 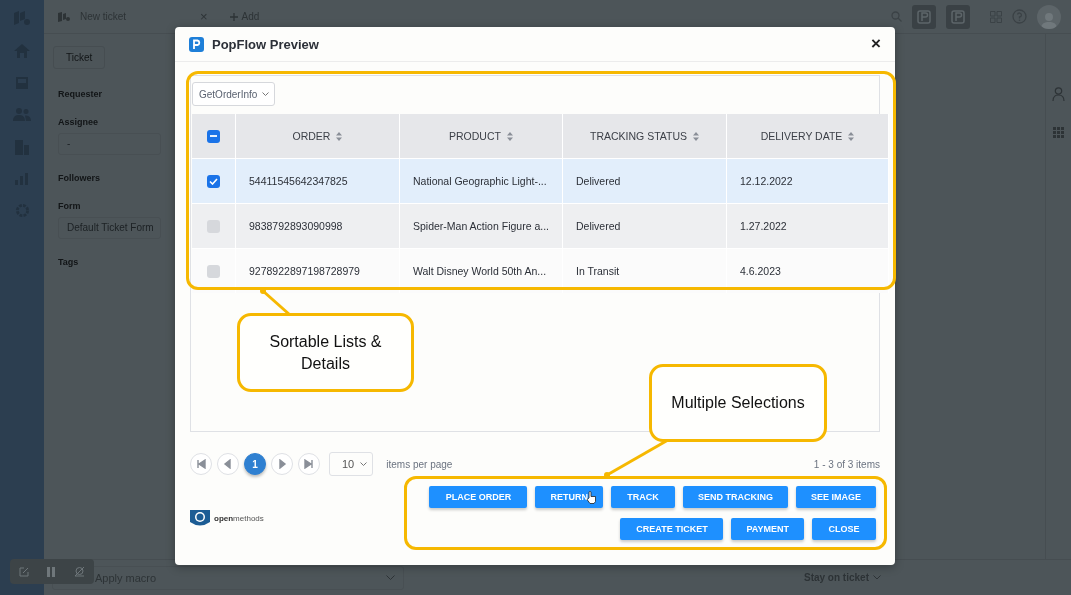 I want to click on avatar-icon, so click(x=1049, y=16).